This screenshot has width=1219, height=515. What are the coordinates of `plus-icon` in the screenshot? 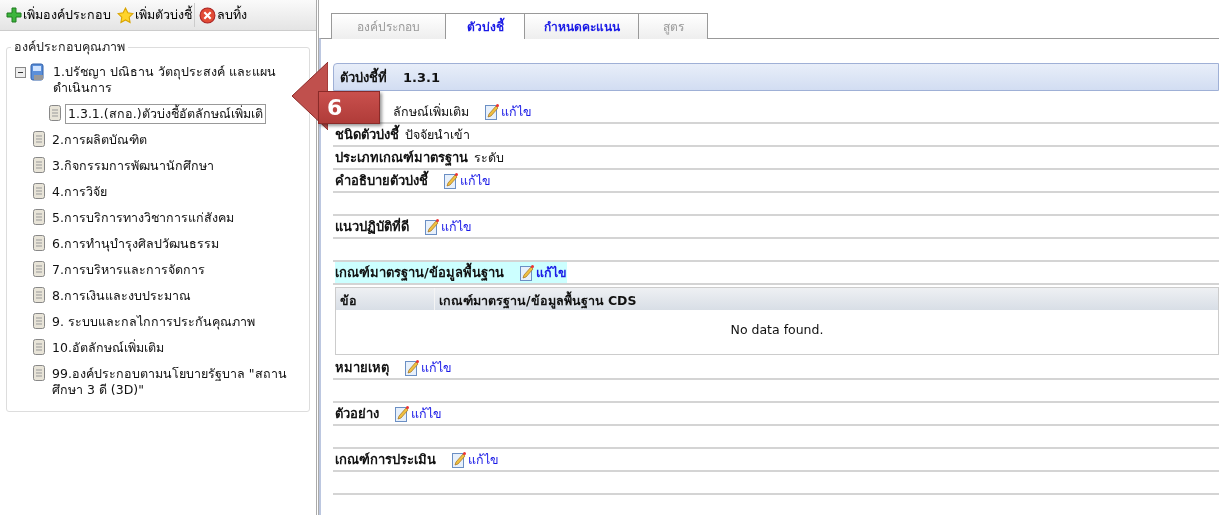 It's located at (14, 15).